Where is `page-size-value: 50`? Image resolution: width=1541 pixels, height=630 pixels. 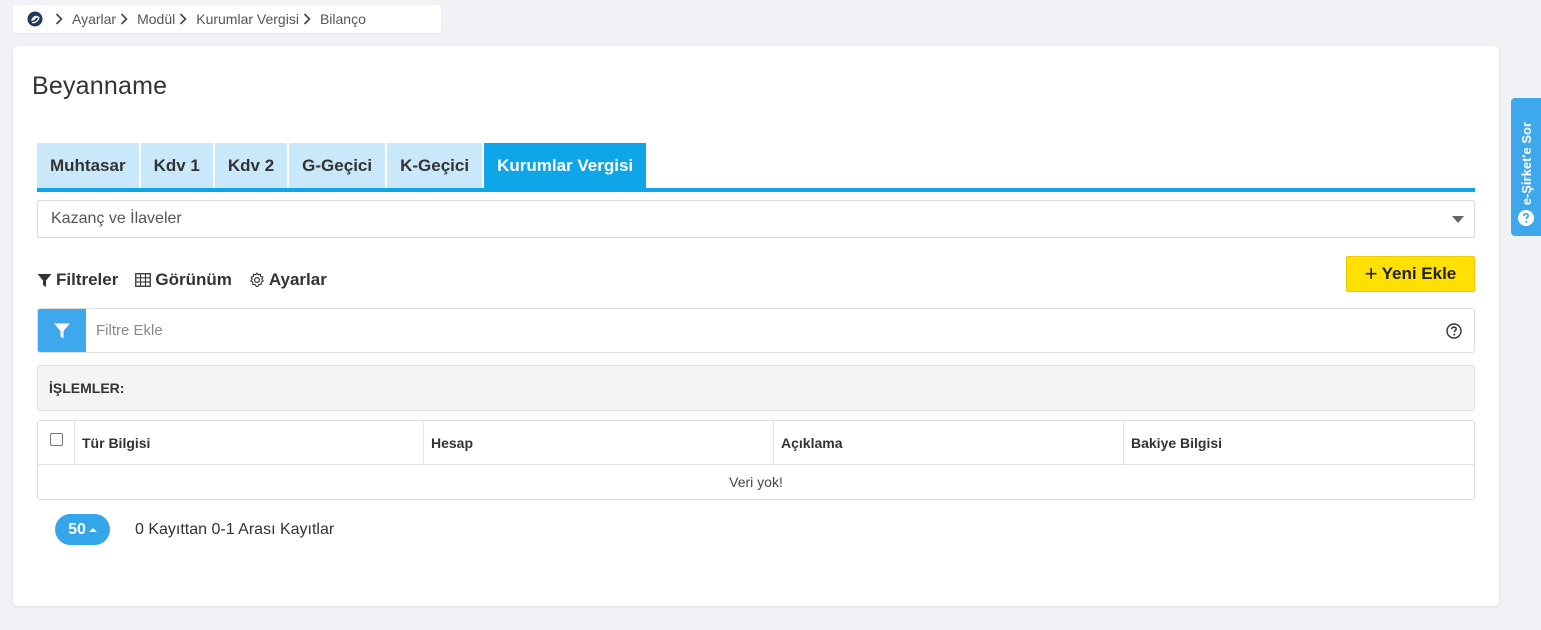
page-size-value: 50 is located at coordinates (77, 529).